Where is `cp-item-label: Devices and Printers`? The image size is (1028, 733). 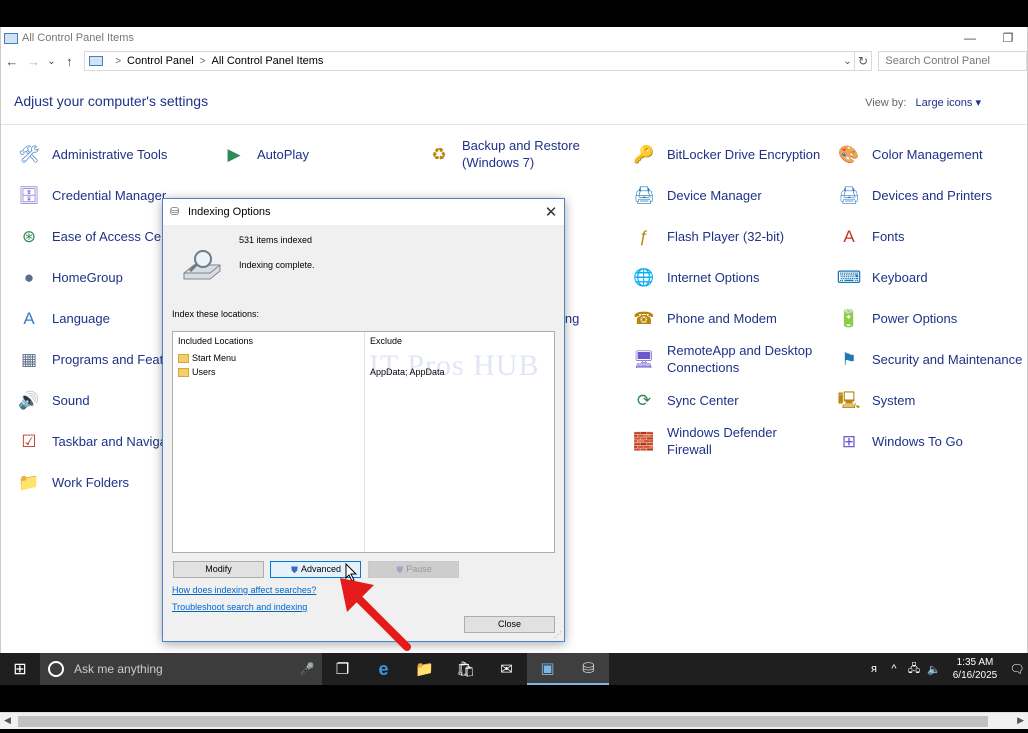
cp-item-label: Devices and Printers is located at coordinates (932, 195).